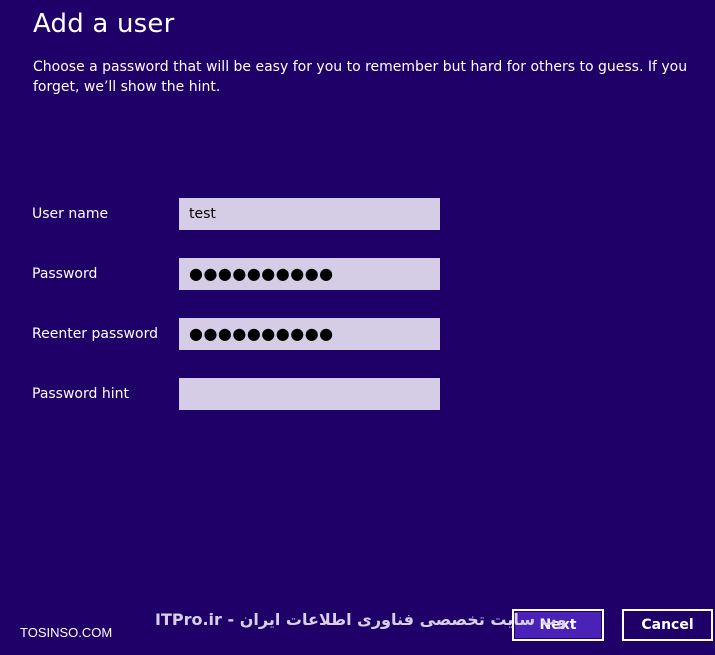 The height and width of the screenshot is (655, 715). I want to click on reenter-password-row: Reenter password ●●●●●●●●●●, so click(242, 334).